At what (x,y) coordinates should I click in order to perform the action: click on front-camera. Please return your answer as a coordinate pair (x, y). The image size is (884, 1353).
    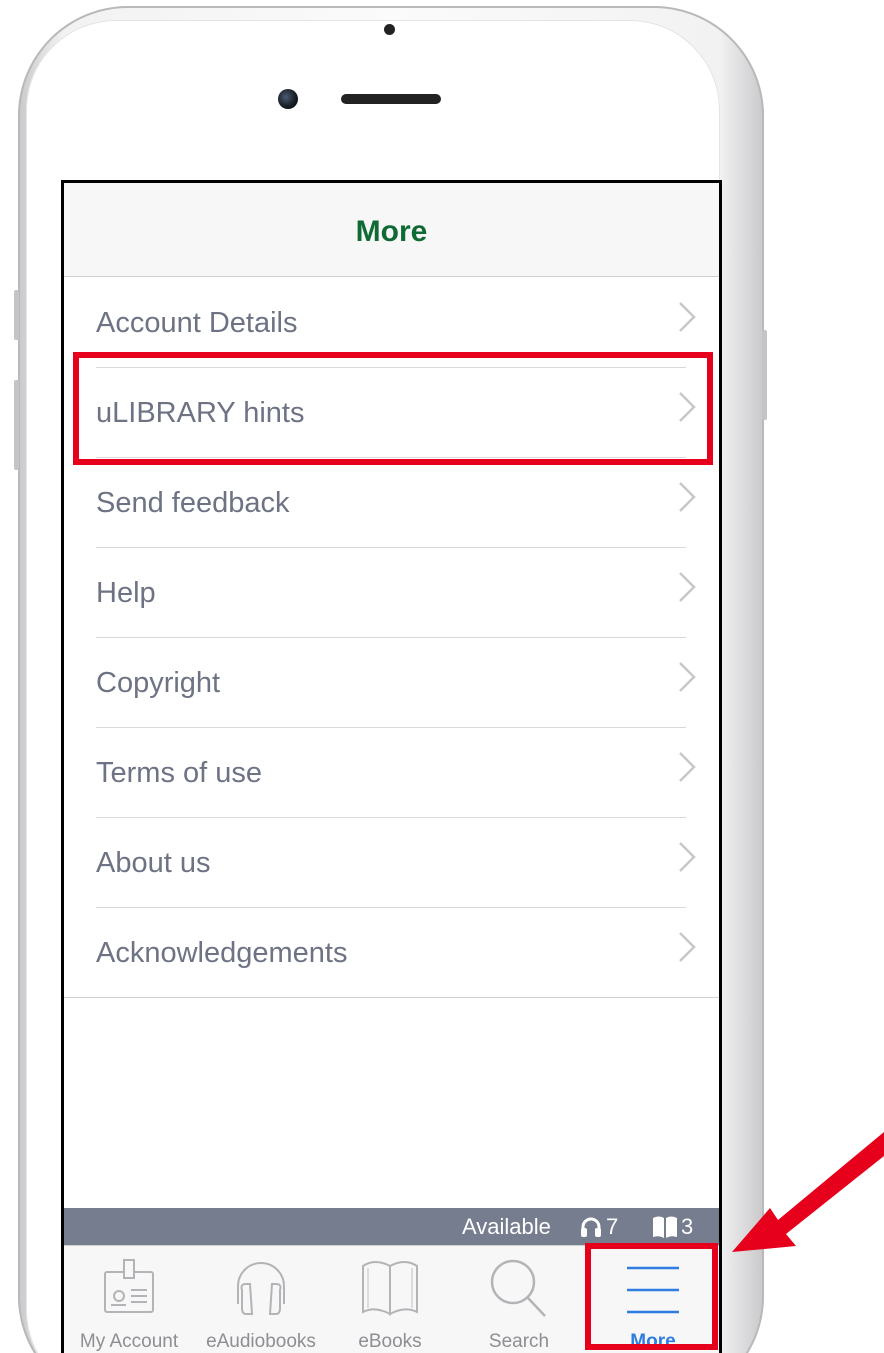
    Looking at the image, I should click on (288, 99).